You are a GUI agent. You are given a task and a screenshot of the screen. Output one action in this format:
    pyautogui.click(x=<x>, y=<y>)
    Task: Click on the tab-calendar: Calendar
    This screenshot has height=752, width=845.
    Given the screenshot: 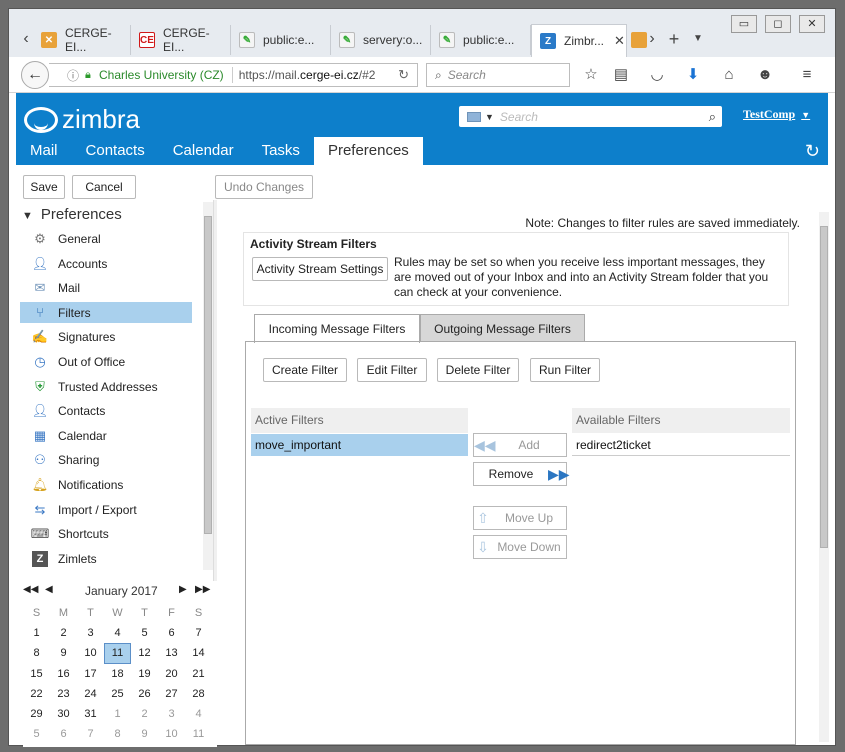 What is the action you would take?
    pyautogui.click(x=203, y=151)
    